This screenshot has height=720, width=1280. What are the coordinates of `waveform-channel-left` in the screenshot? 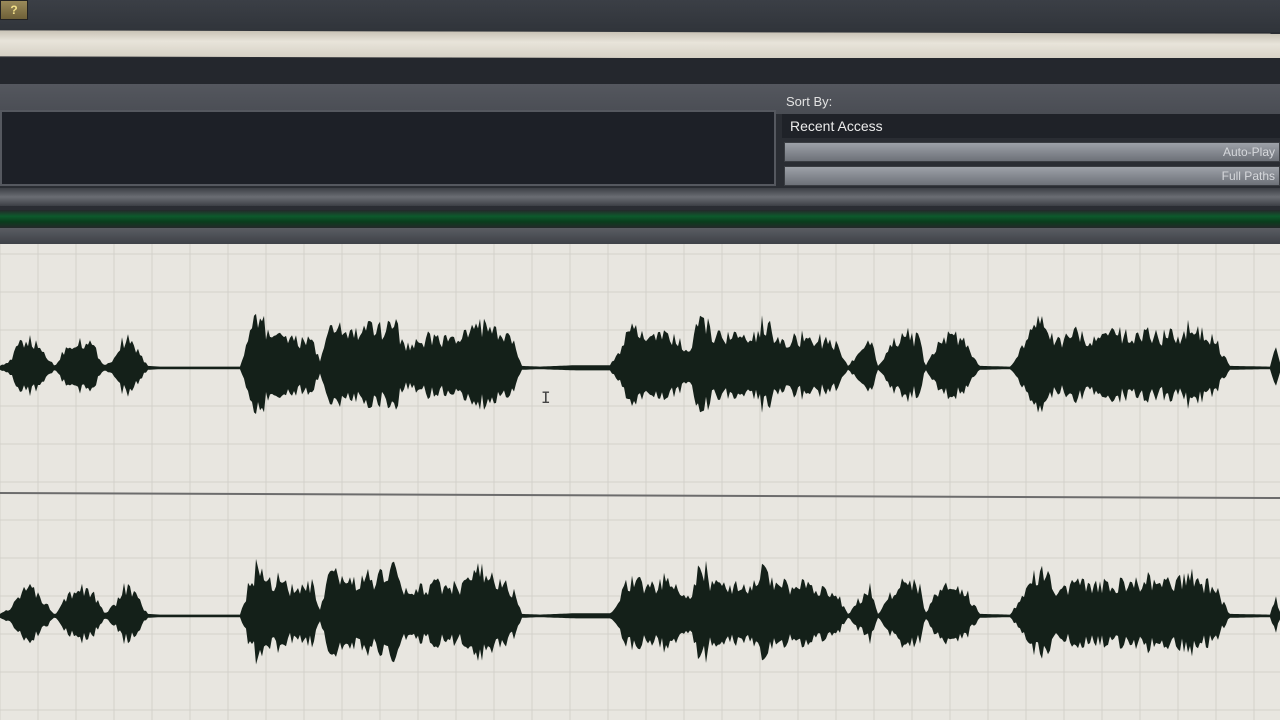 It's located at (640, 363).